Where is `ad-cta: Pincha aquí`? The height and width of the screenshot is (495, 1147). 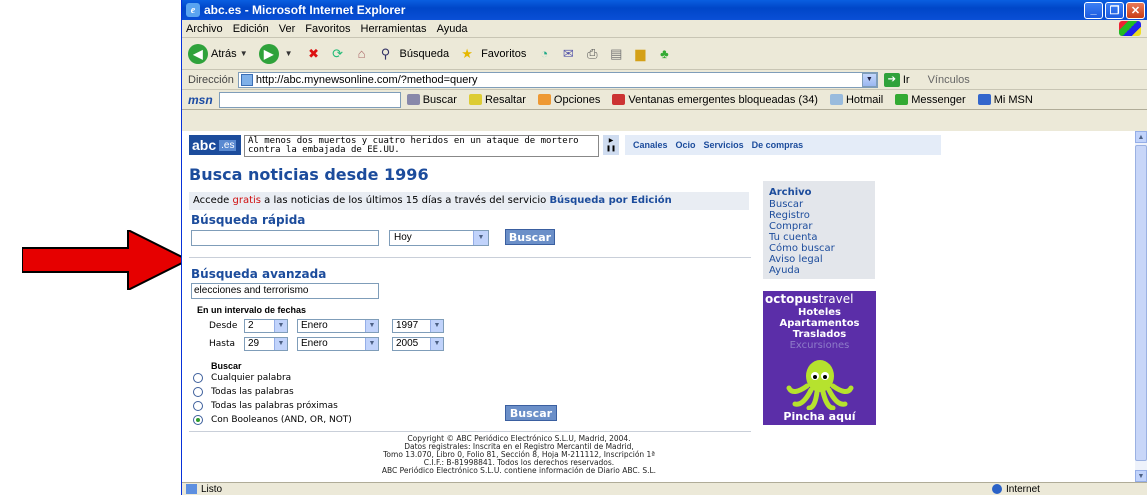
ad-cta: Pincha aquí is located at coordinates (819, 416).